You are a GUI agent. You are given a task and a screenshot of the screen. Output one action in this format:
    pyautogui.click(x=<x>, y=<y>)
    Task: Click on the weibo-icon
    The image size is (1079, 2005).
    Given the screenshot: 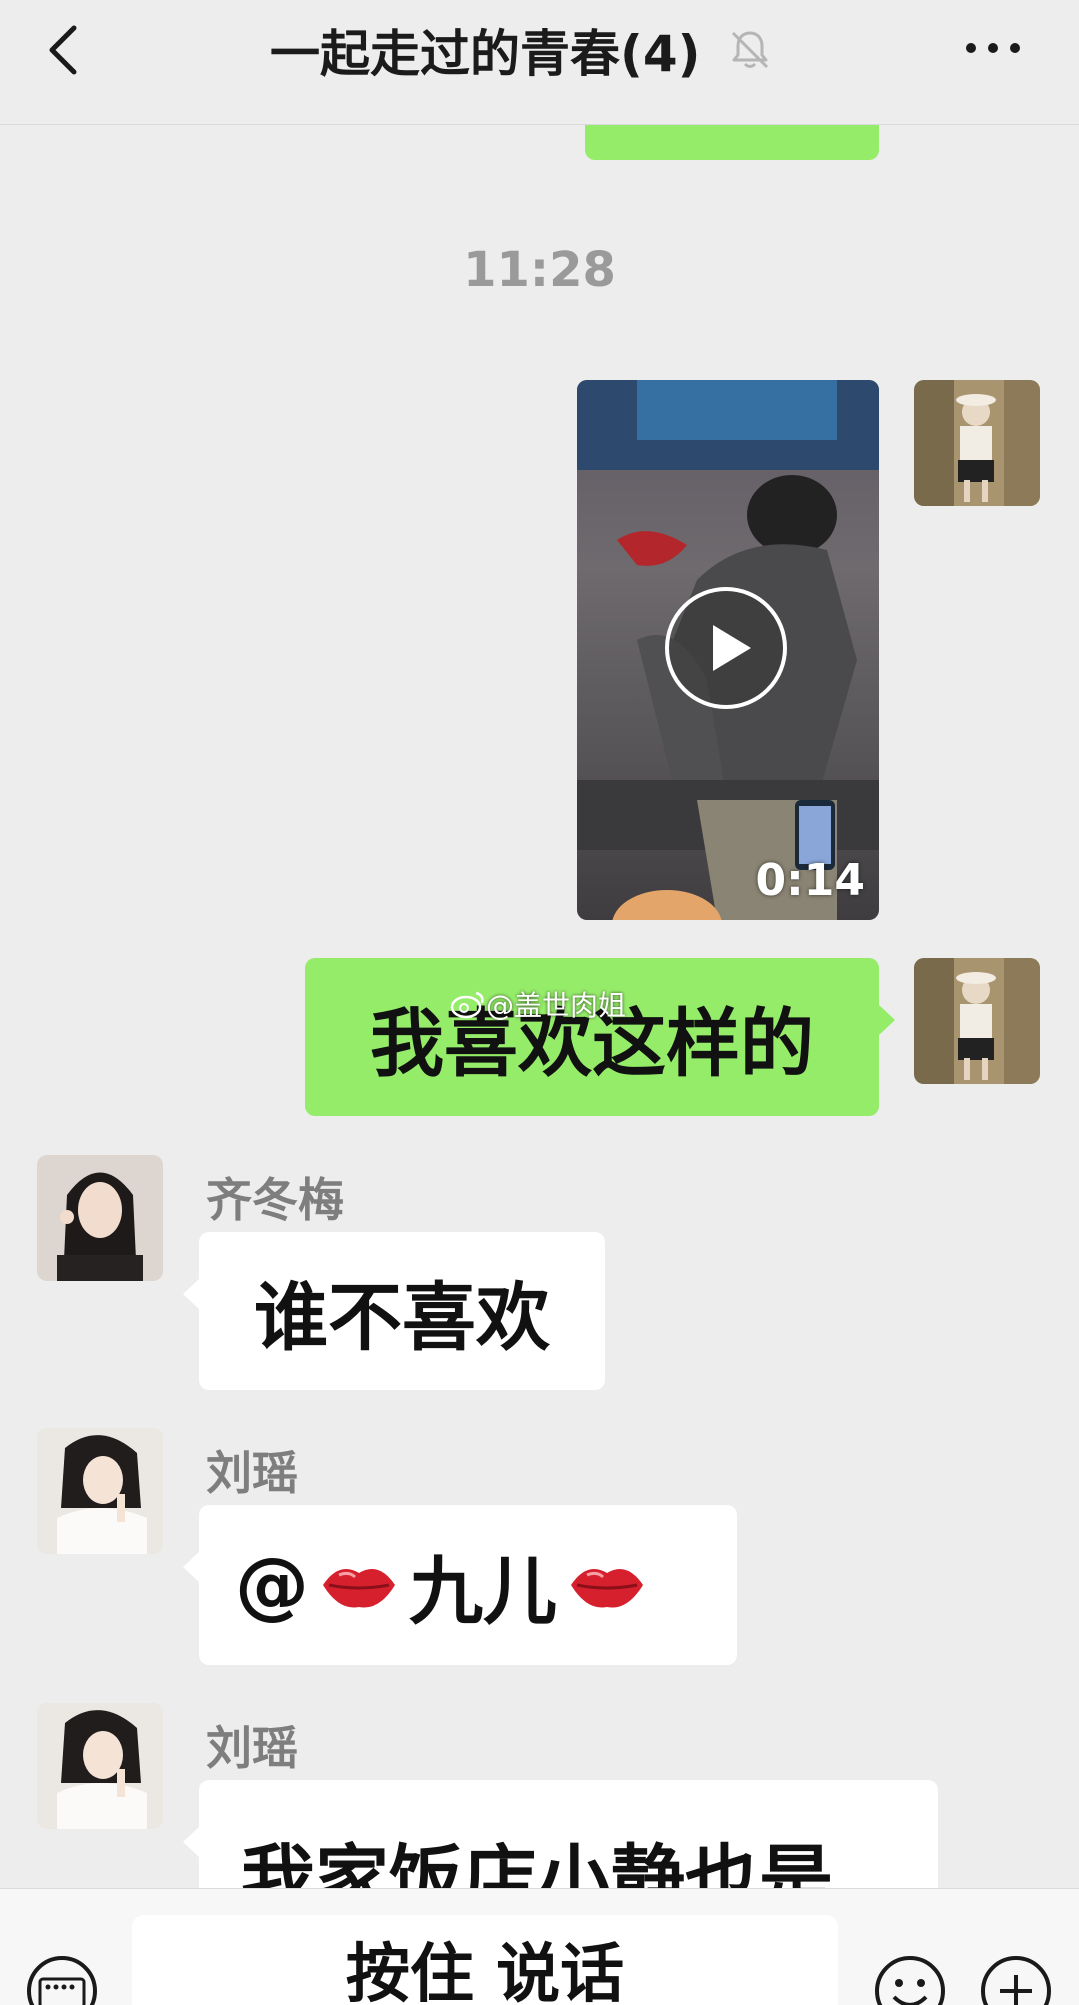 What is the action you would take?
    pyautogui.click(x=467, y=1005)
    